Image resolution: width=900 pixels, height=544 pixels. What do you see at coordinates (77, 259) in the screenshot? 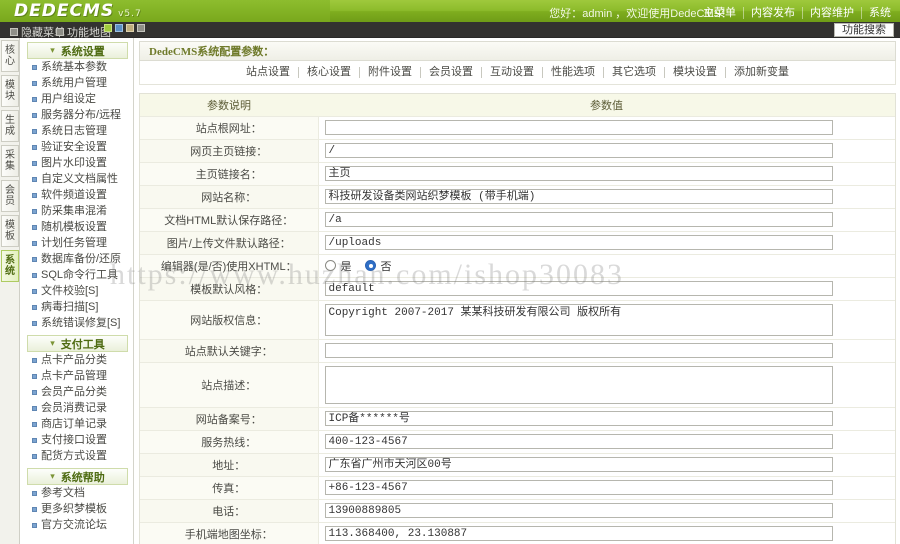
I see `sidebar-item-db-backup-restore: 数据库备份/还原` at bounding box center [77, 259].